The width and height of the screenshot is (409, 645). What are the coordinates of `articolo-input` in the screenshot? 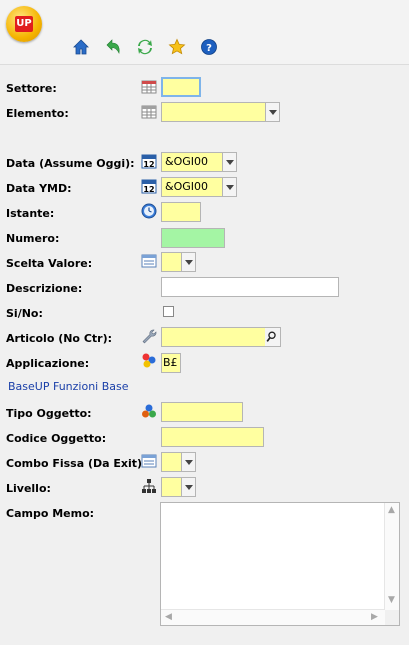 It's located at (213, 337).